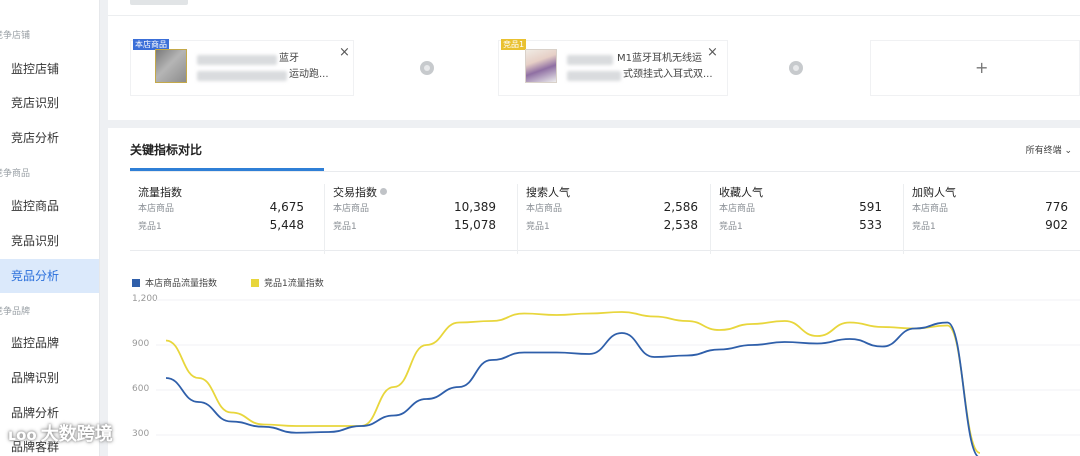  What do you see at coordinates (15, 174) in the screenshot?
I see `sidebar-section-title: 竞争商品` at bounding box center [15, 174].